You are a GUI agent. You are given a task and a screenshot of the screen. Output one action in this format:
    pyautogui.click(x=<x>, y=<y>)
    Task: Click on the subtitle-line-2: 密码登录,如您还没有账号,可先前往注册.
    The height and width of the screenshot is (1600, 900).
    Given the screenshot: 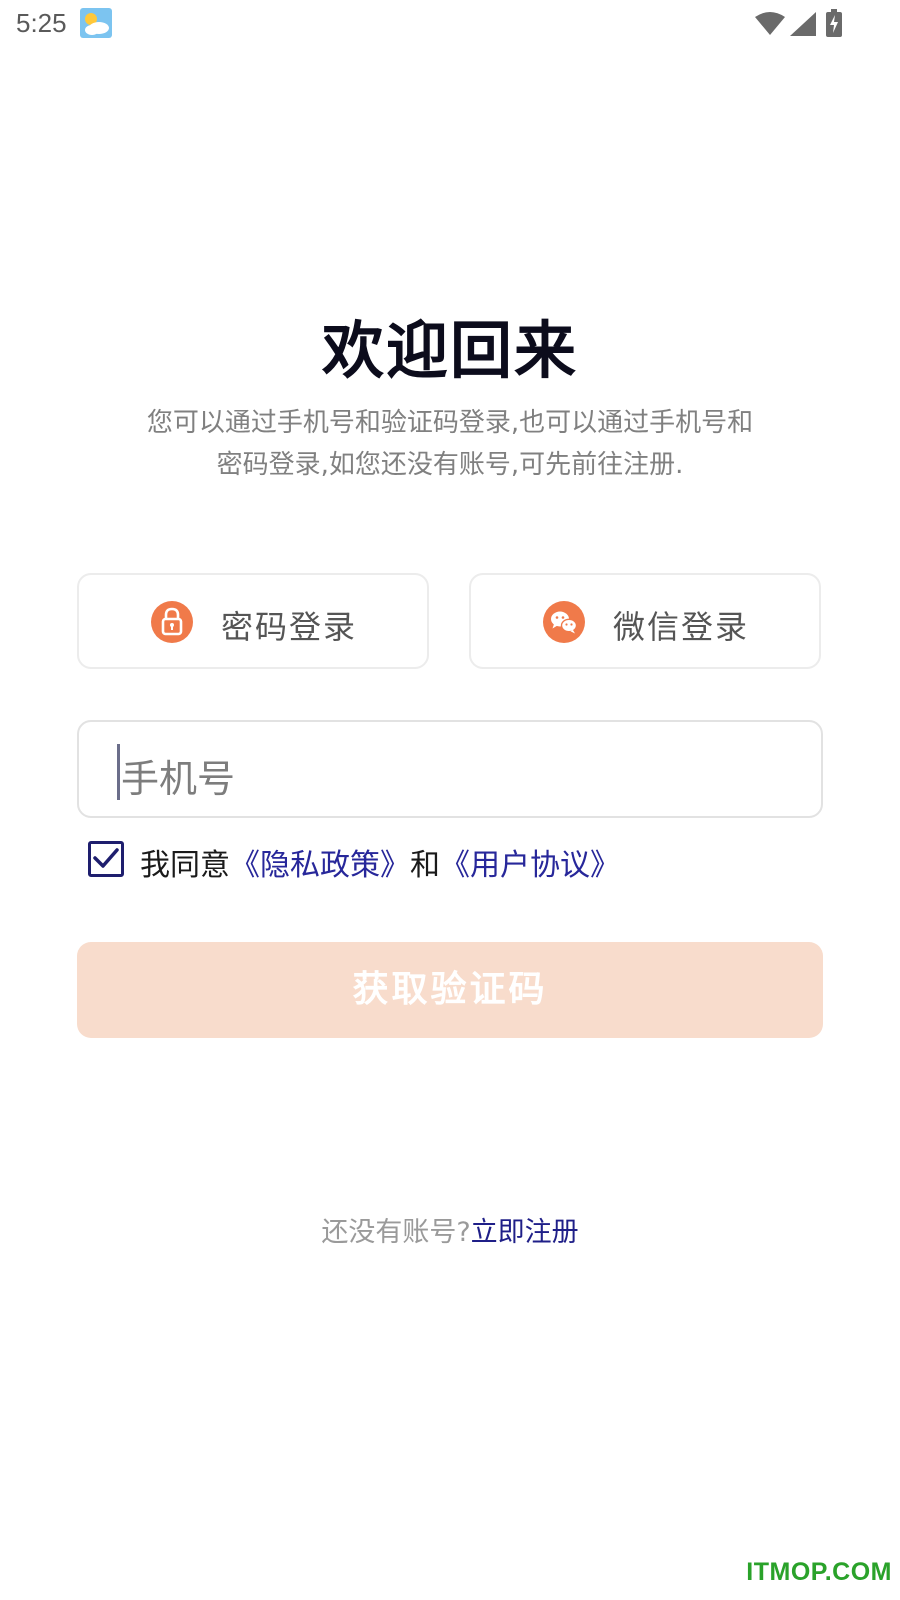 What is the action you would take?
    pyautogui.click(x=450, y=465)
    